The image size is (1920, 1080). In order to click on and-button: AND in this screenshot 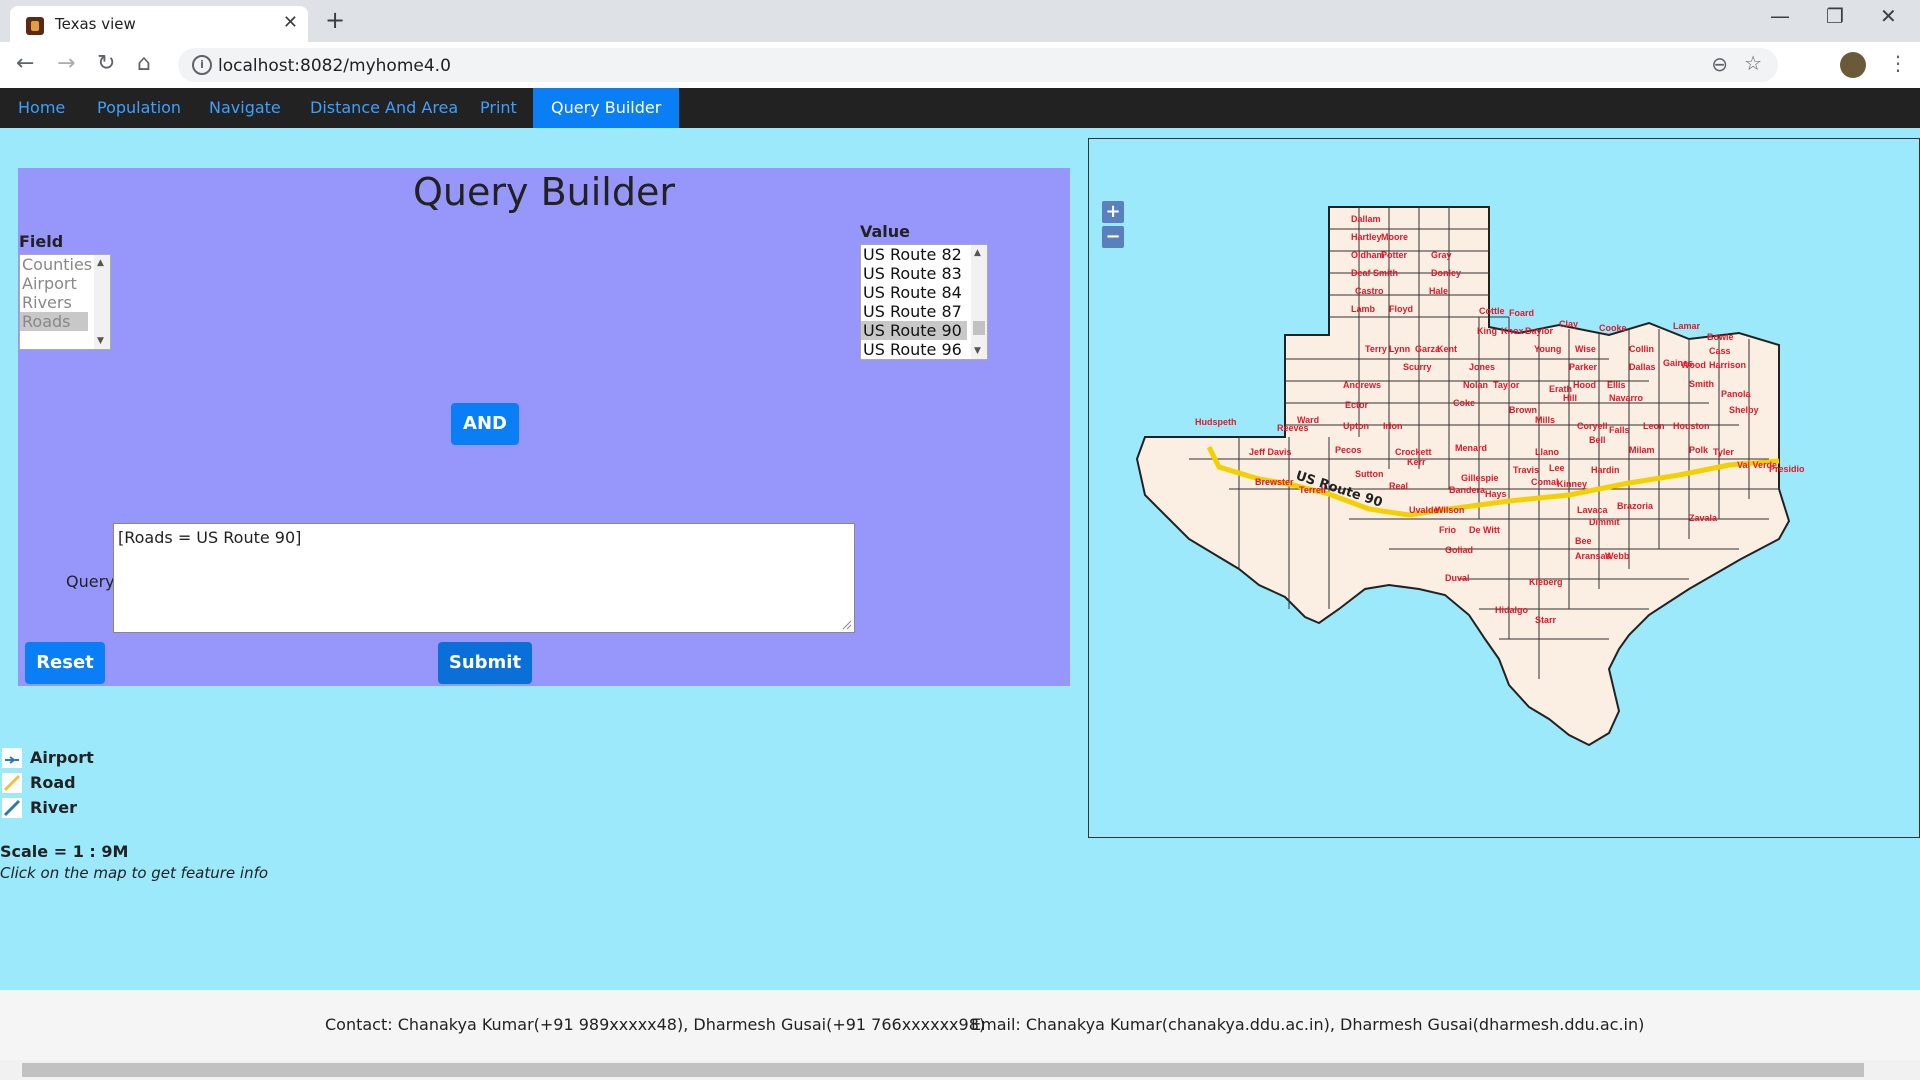, I will do `click(485, 424)`.